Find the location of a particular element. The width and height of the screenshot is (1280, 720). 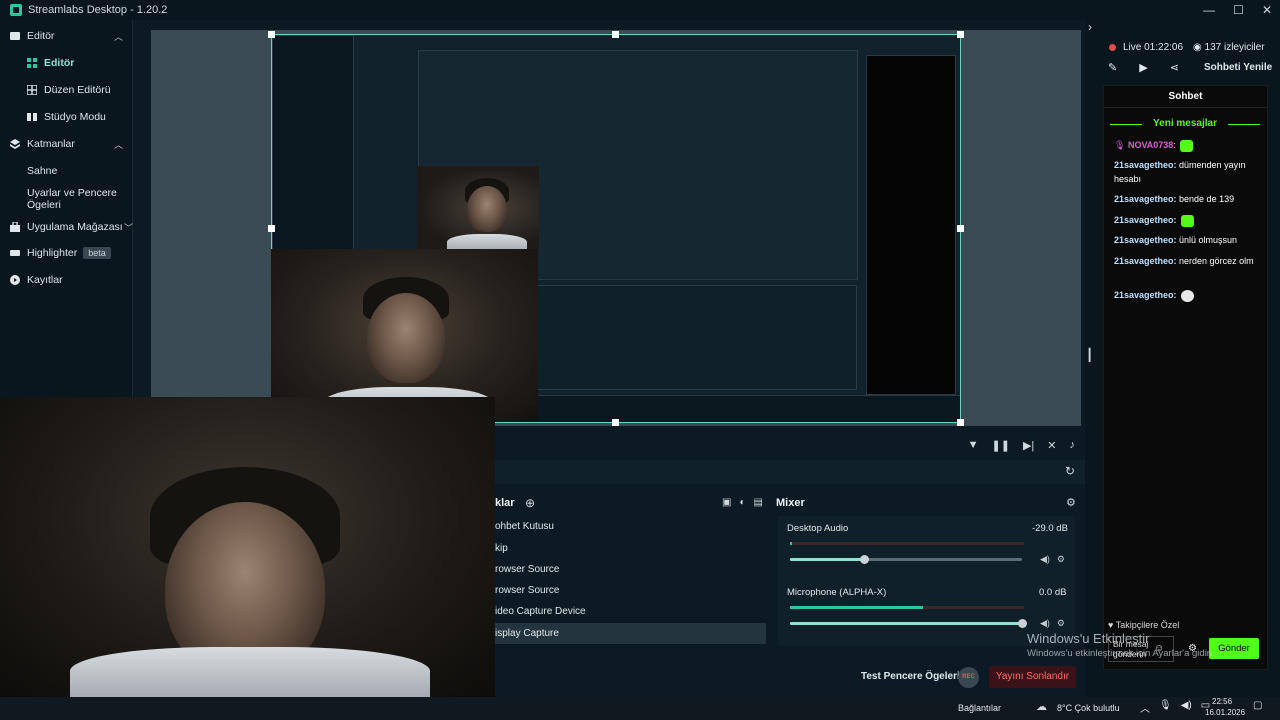

scene-list-row: ↻ is located at coordinates (790, 472).